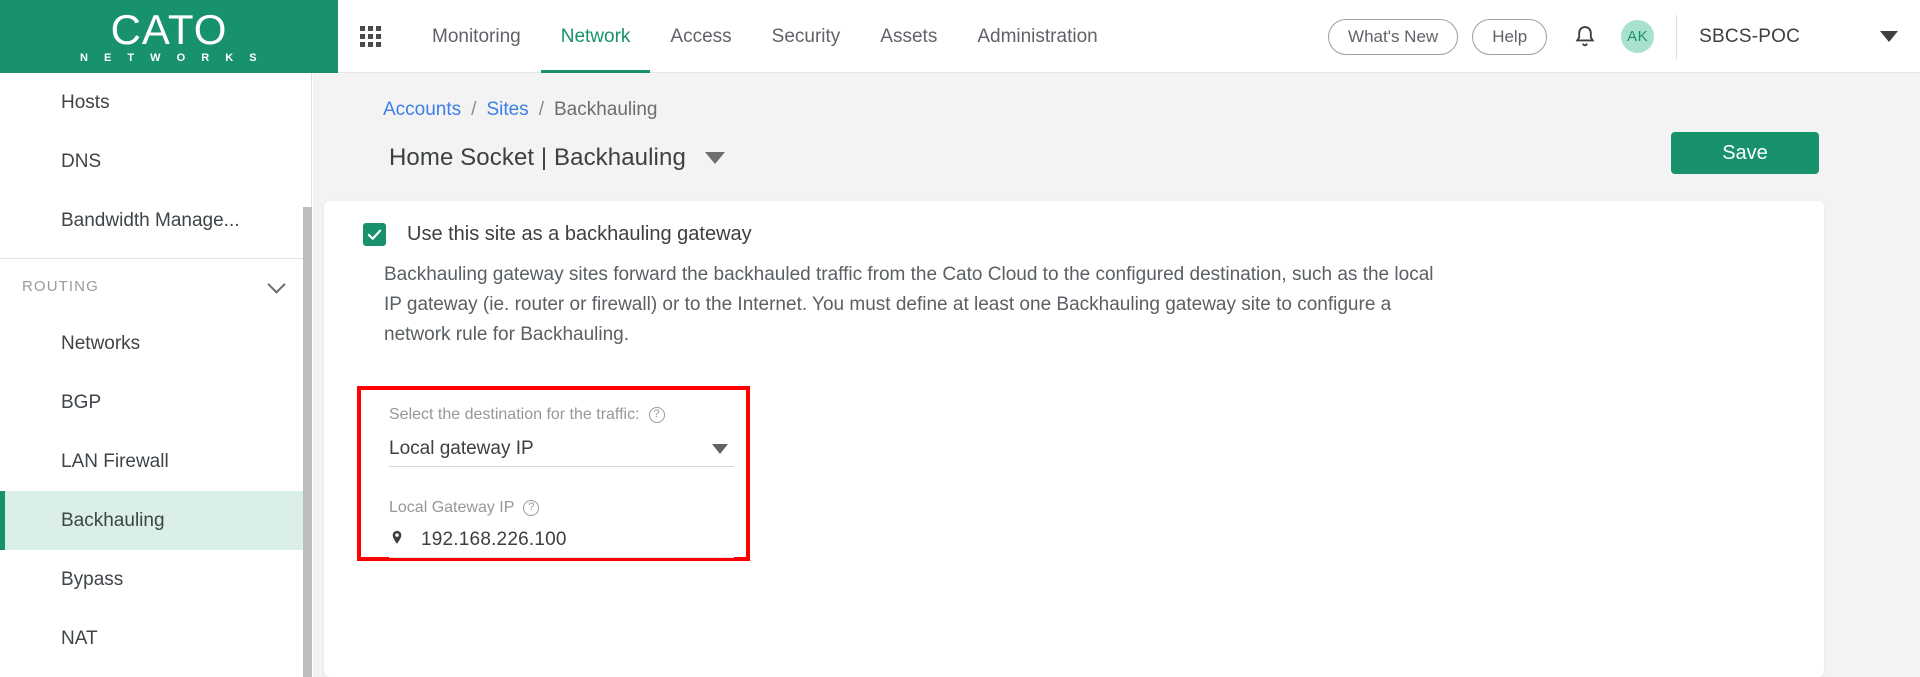 The height and width of the screenshot is (677, 1920). I want to click on notification-bell-icon, so click(1585, 37).